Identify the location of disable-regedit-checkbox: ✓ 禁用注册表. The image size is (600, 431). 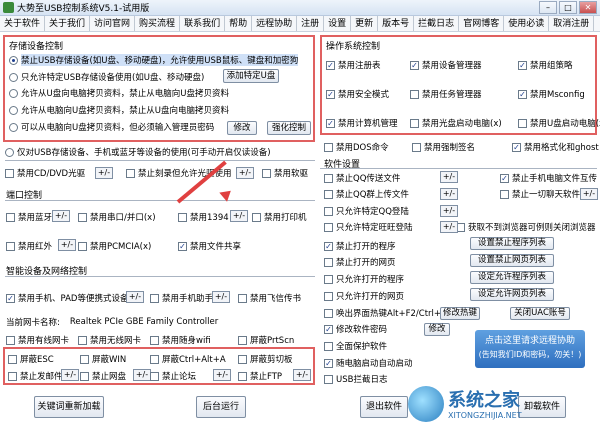
(353, 65).